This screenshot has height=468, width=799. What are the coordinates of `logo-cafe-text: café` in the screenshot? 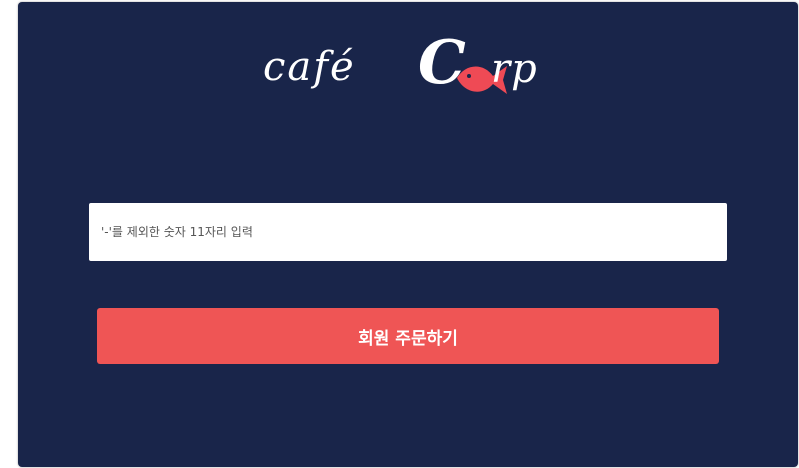 It's located at (309, 67).